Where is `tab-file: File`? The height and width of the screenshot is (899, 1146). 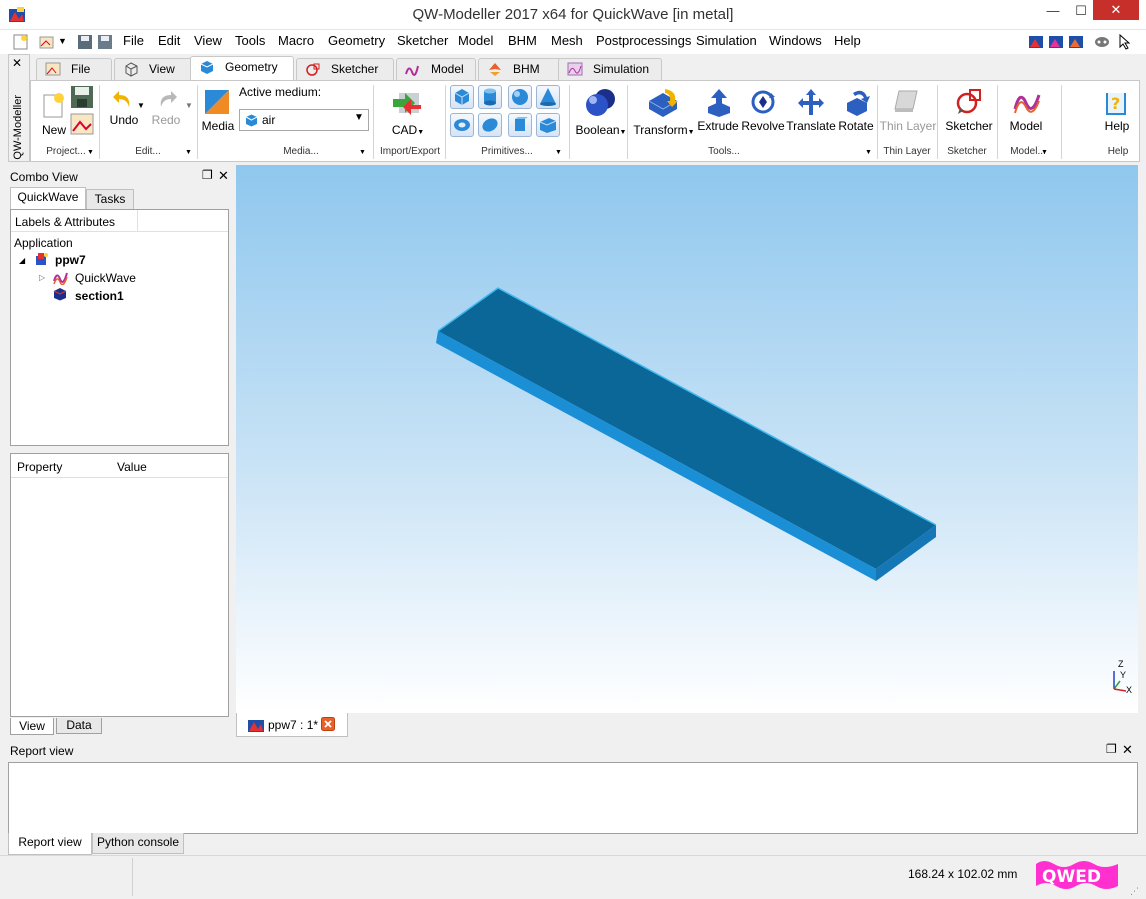 tab-file: File is located at coordinates (74, 69).